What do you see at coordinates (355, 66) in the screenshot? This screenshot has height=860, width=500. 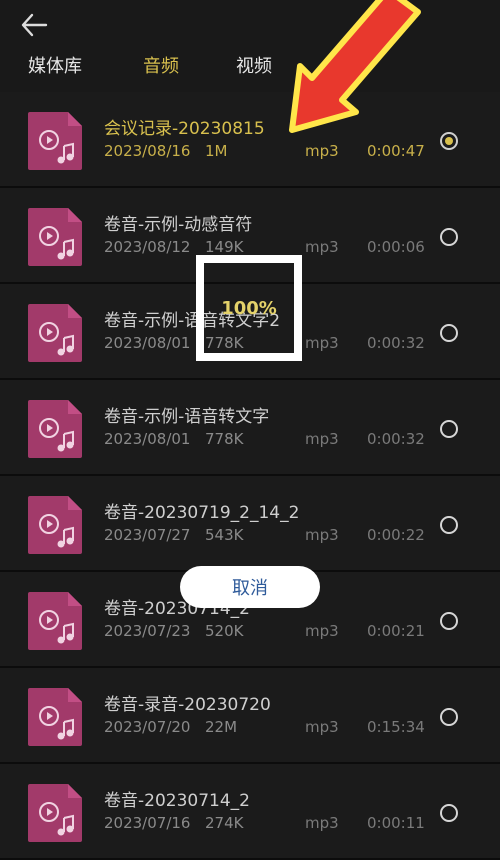 I see `annotation-arrow-icon` at bounding box center [355, 66].